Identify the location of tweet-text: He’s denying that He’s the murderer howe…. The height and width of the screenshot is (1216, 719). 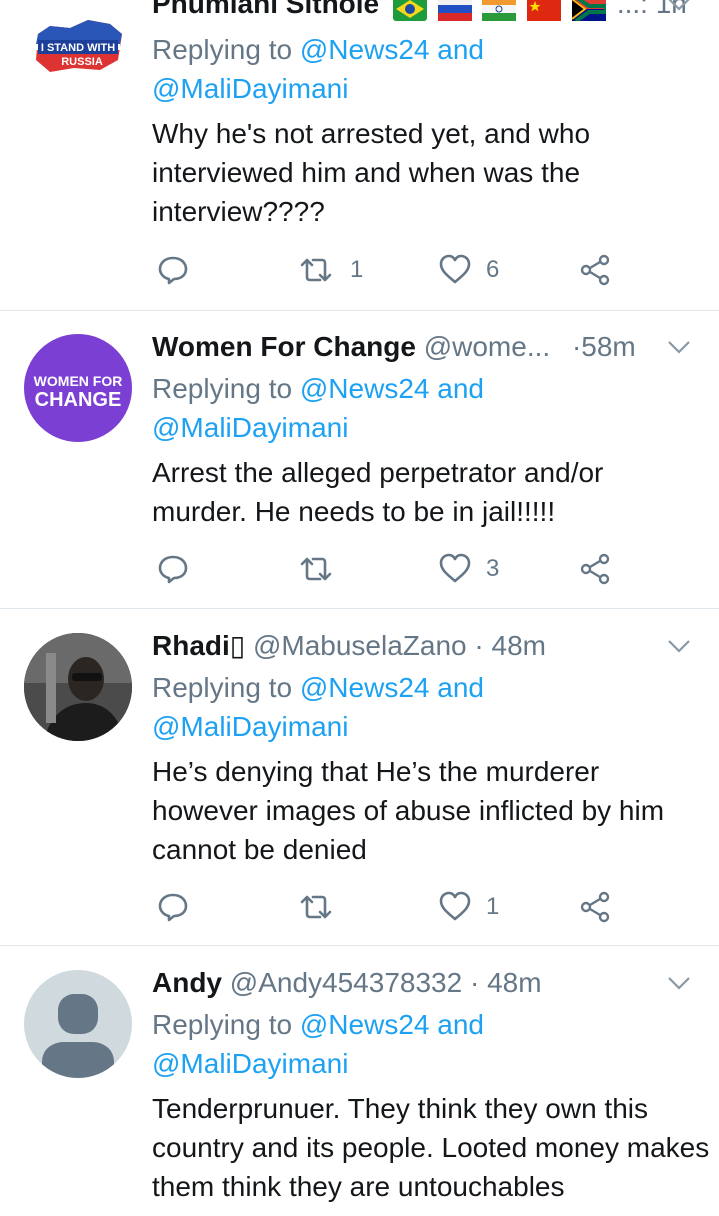
(408, 810).